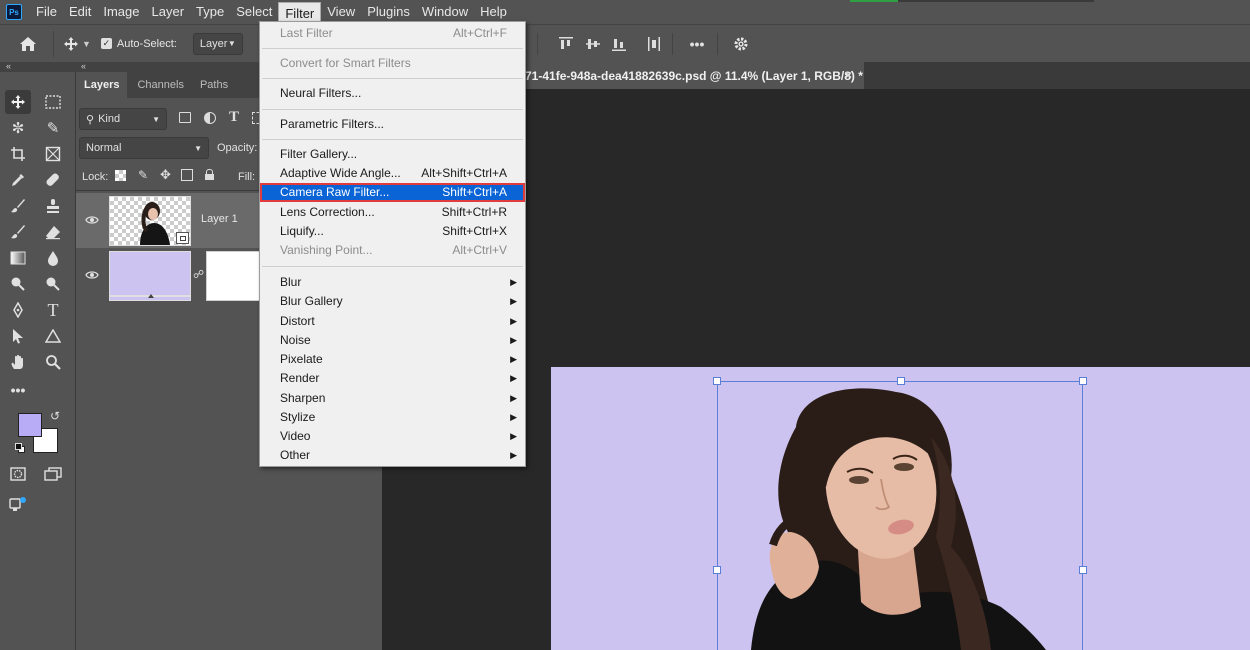 The image size is (1250, 650). Describe the element at coordinates (209, 174) in the screenshot. I see `lock-all-icon` at that location.